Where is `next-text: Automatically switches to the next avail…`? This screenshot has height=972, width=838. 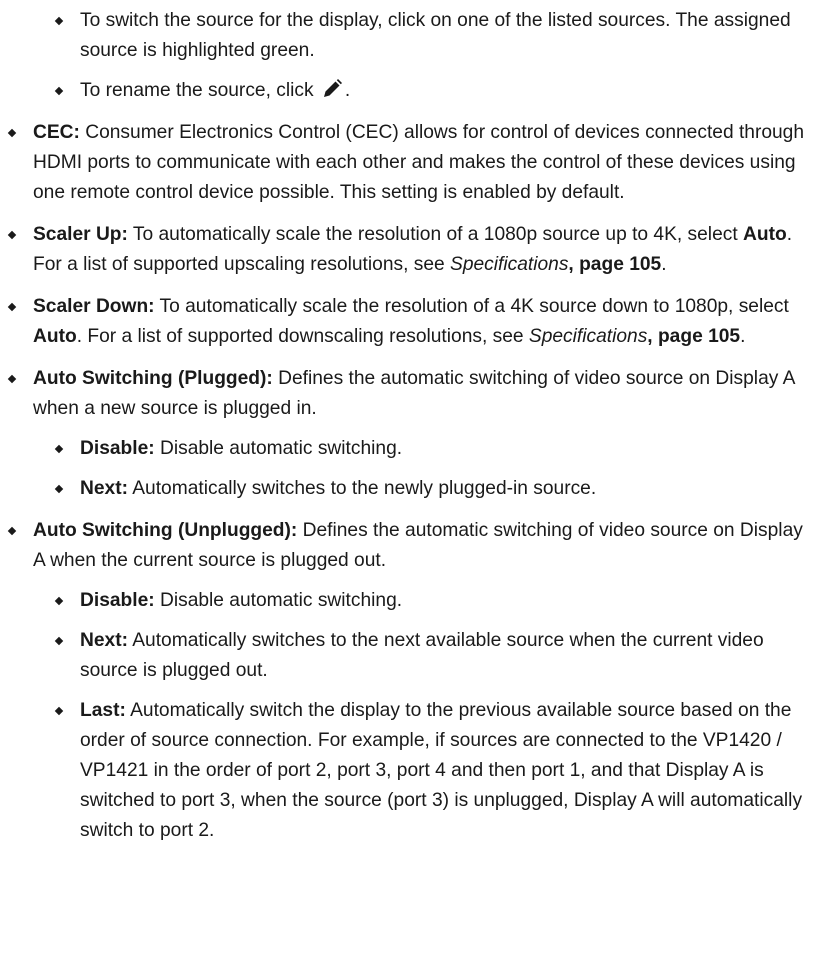
next-text: Automatically switches to the next avail… is located at coordinates (422, 655).